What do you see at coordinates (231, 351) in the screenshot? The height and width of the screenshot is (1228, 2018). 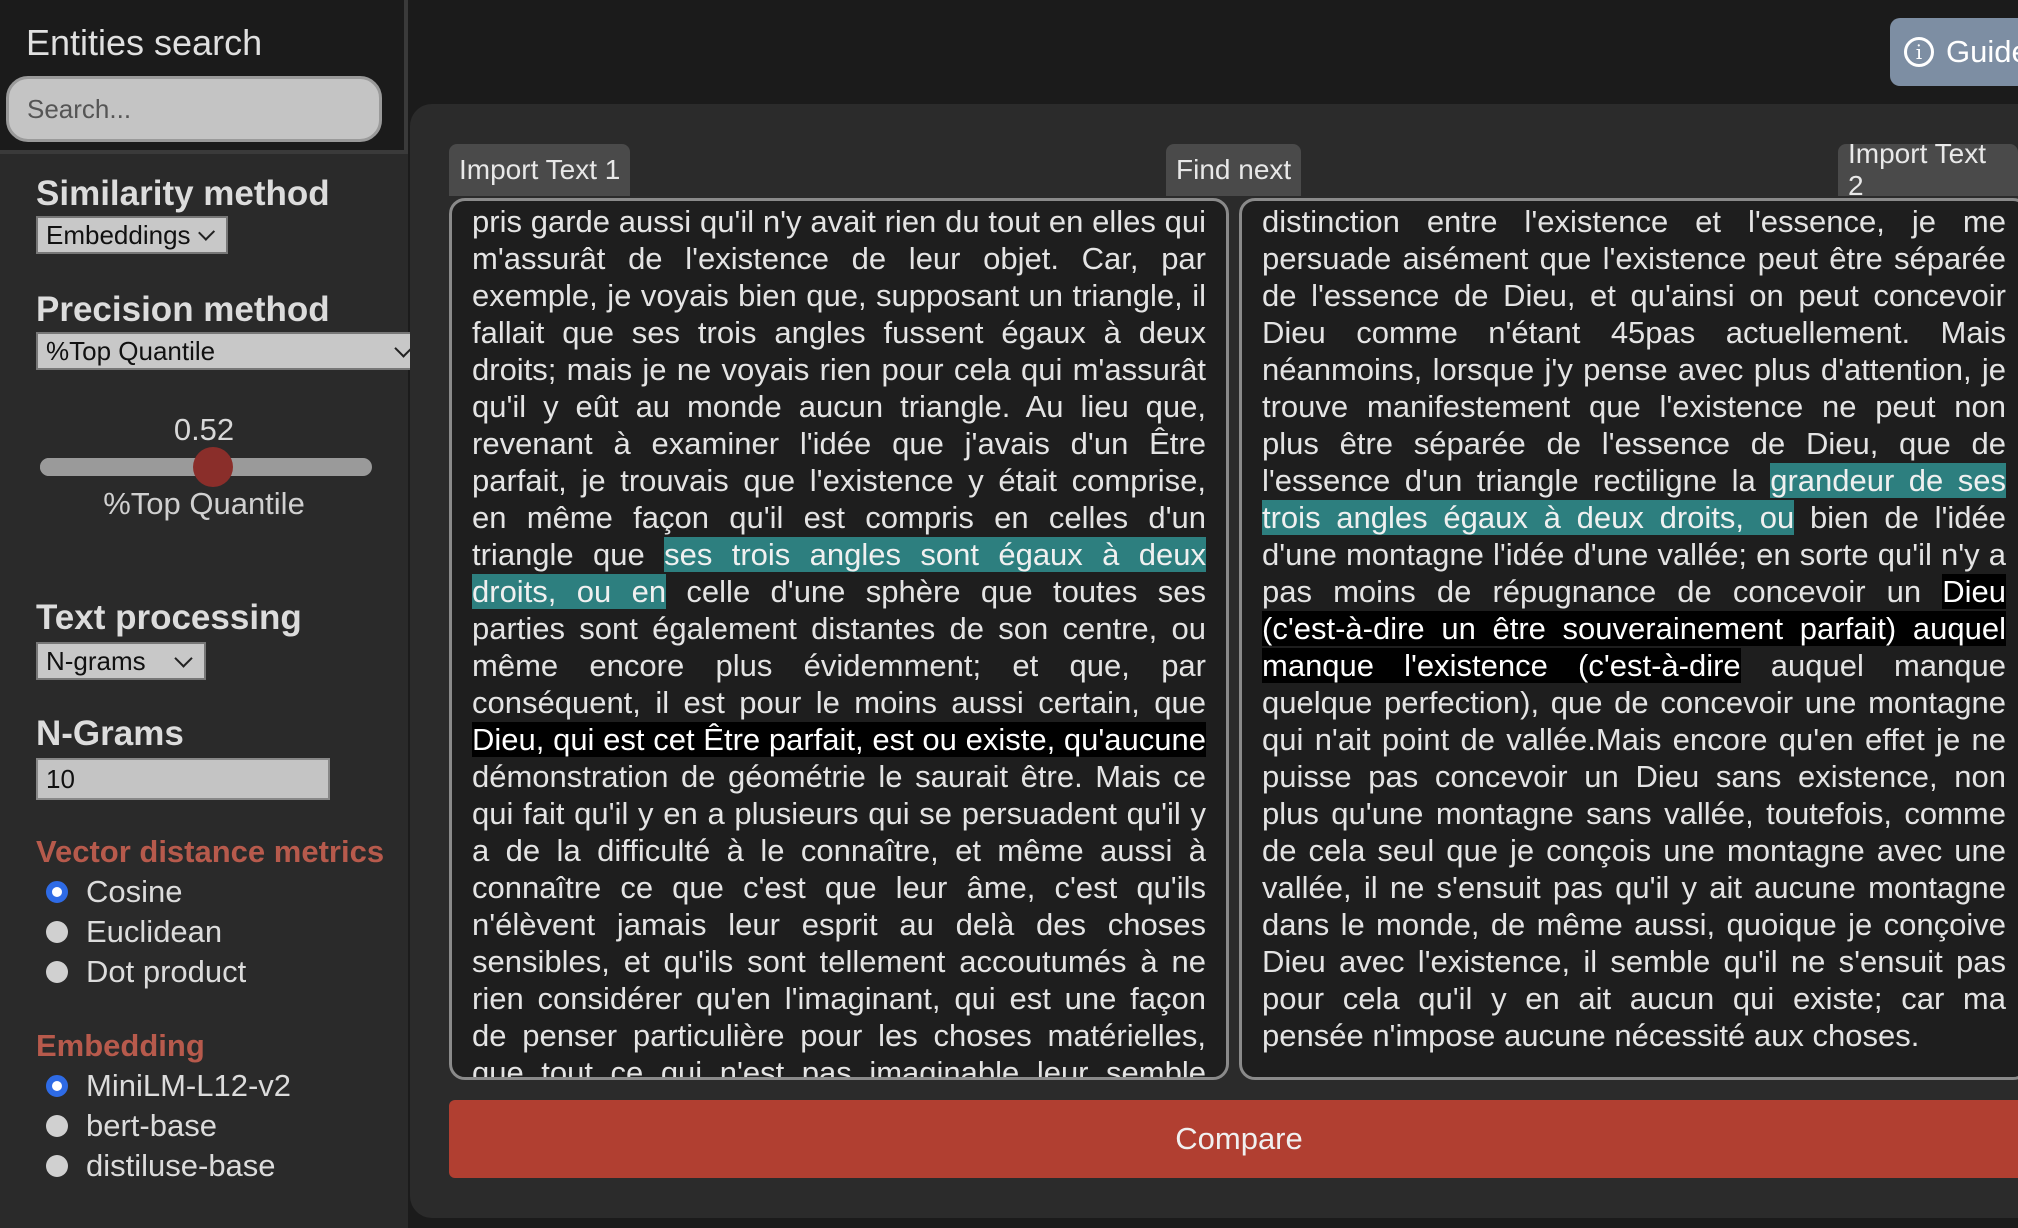 I see `precision-method-select: %Top Quantile` at bounding box center [231, 351].